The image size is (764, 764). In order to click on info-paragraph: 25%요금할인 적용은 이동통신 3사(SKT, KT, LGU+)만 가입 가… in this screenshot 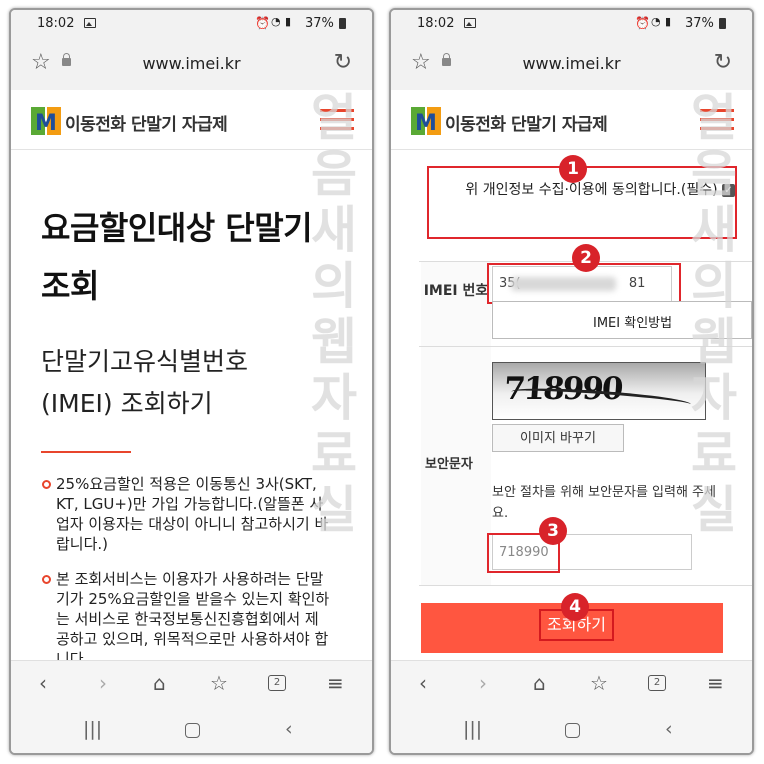, I will do `click(187, 514)`.